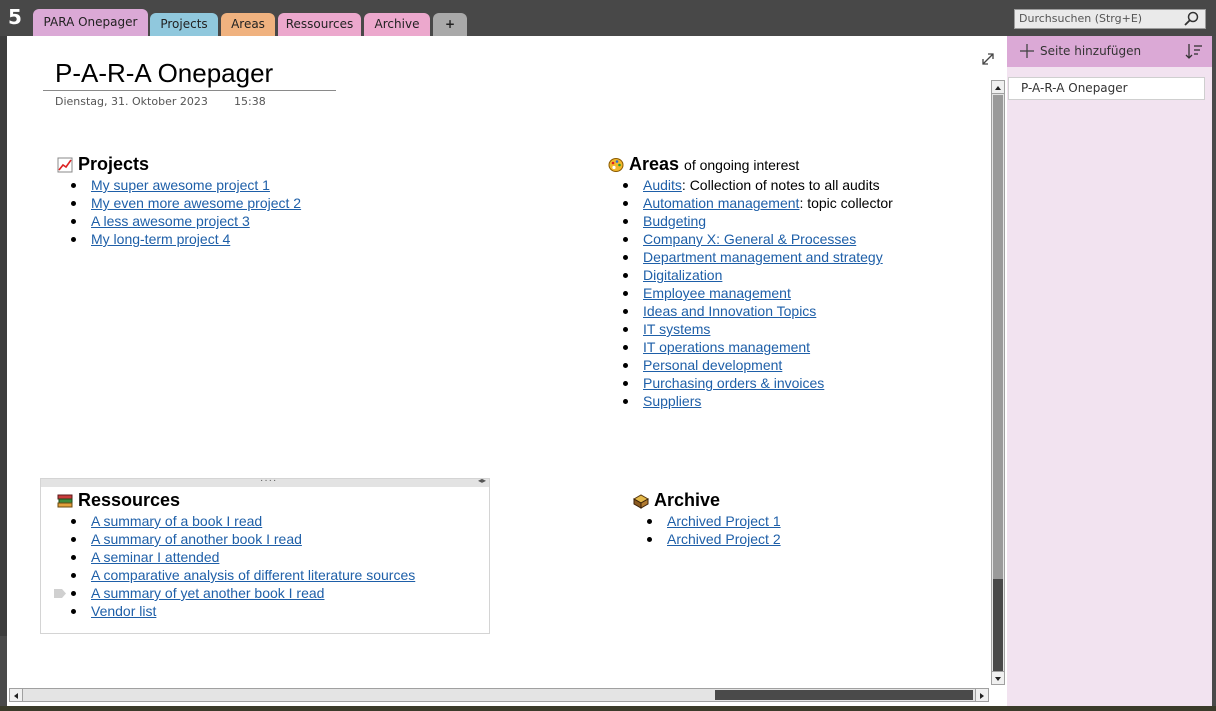 This screenshot has width=1216, height=711. What do you see at coordinates (763, 257) in the screenshot?
I see `area-link: Department management and strategy` at bounding box center [763, 257].